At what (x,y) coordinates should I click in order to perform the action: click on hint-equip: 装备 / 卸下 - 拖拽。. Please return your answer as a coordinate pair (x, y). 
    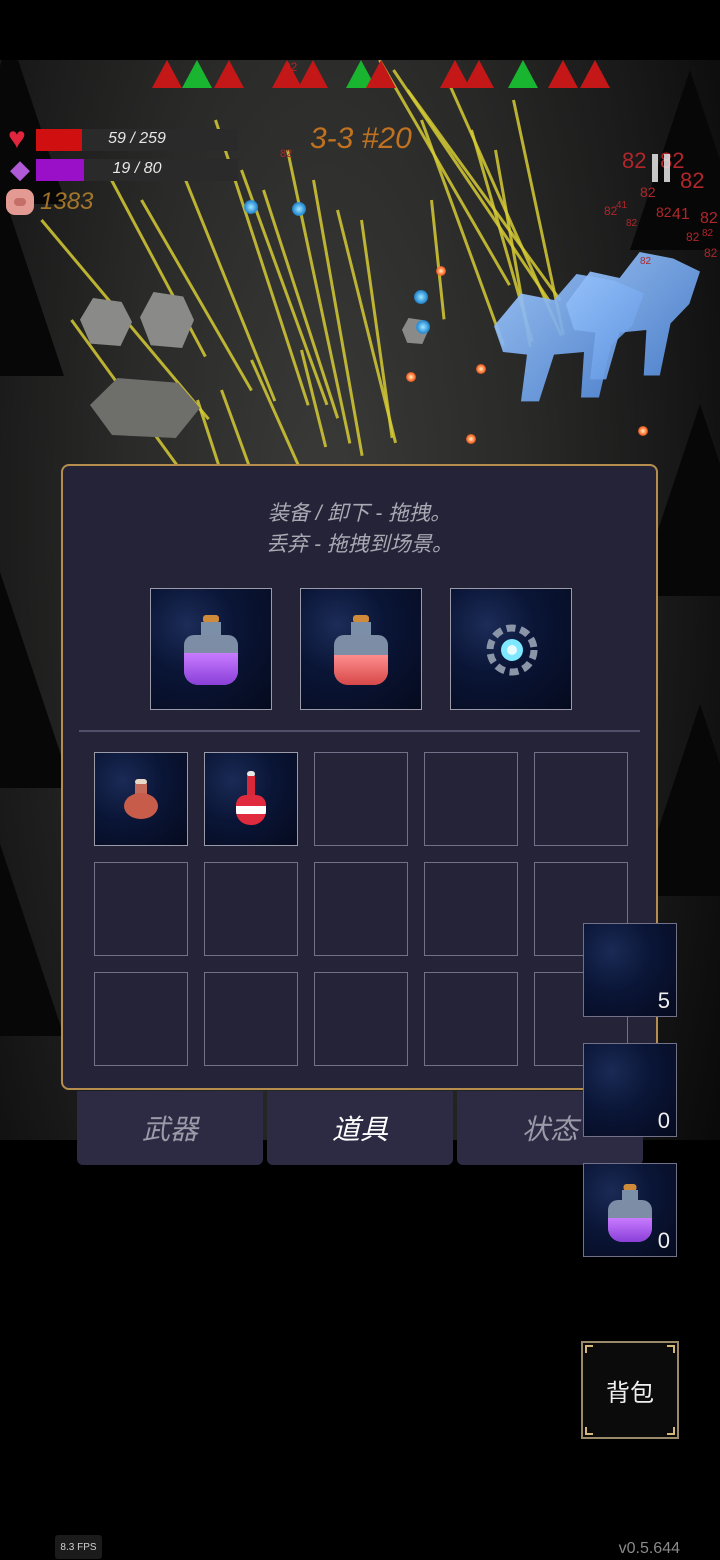
    Looking at the image, I should click on (359, 513).